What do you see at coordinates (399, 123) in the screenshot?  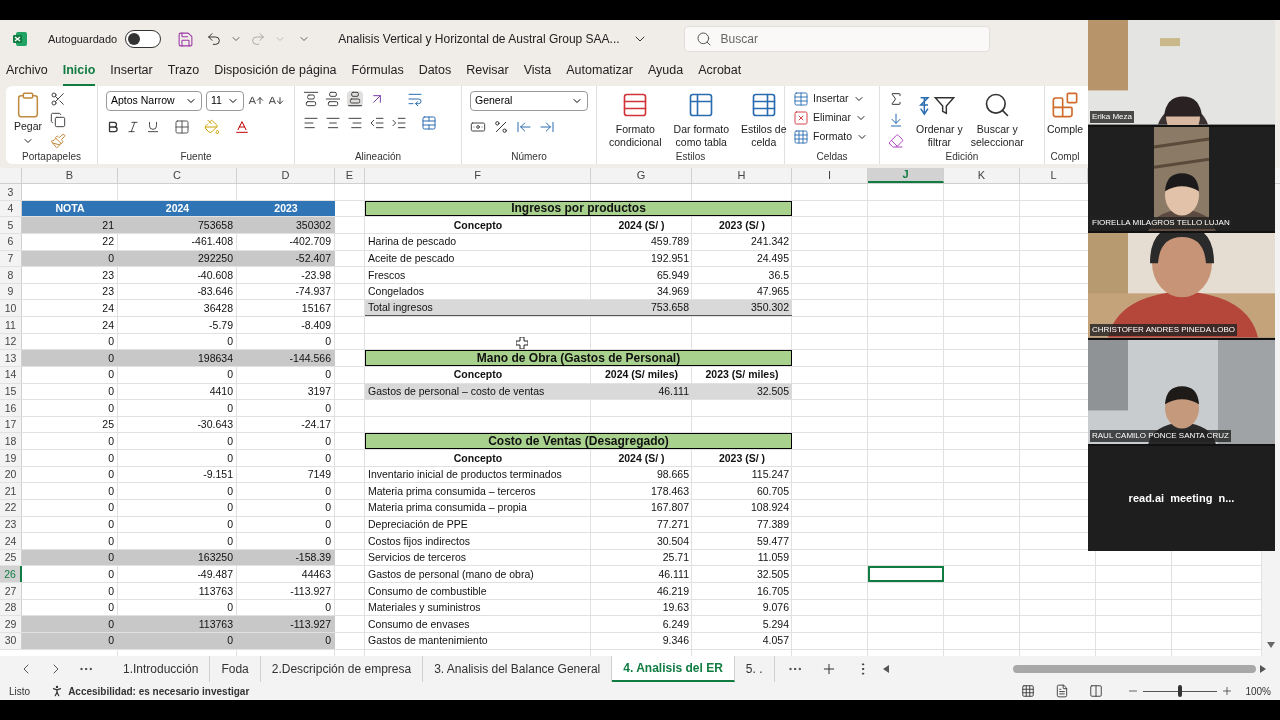 I see `indent-increase-icon` at bounding box center [399, 123].